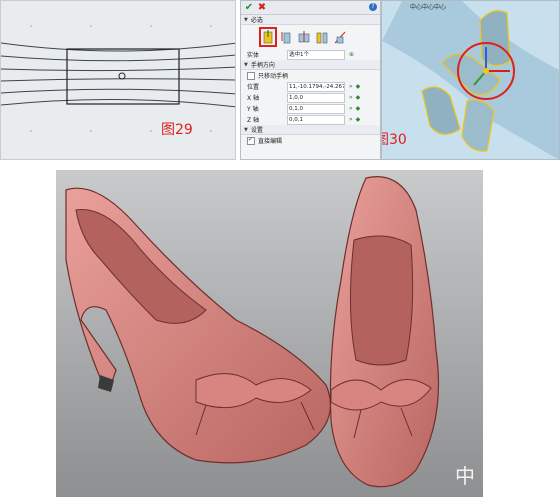 Image resolution: width=560 pixels, height=501 pixels. I want to click on gizmo-center, so click(486, 71).